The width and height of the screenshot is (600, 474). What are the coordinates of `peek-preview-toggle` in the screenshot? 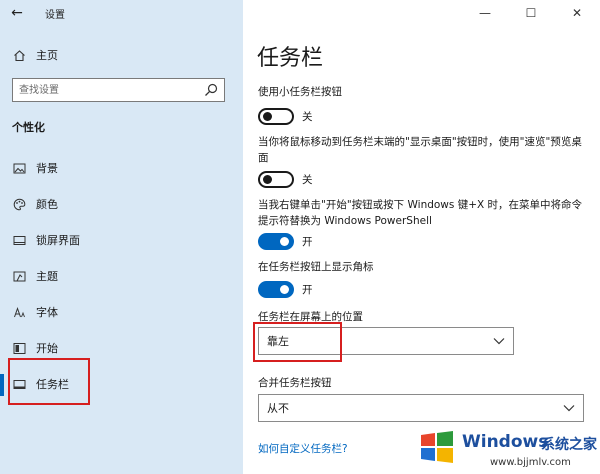 It's located at (276, 179).